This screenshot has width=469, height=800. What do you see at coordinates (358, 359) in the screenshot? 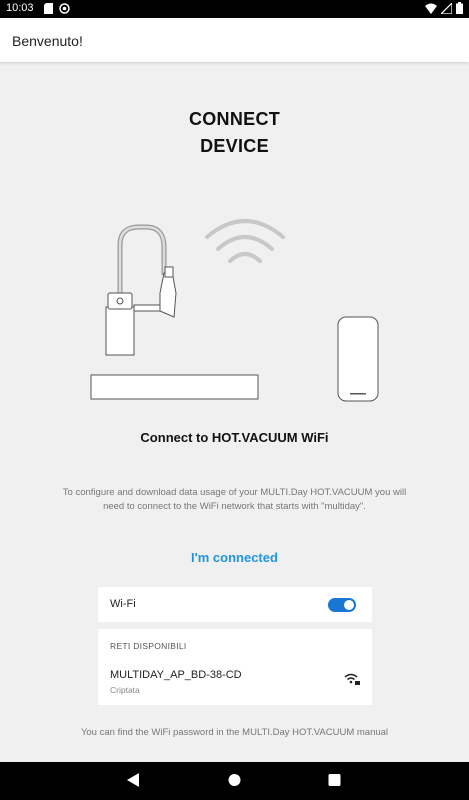
I see `phone-icon` at bounding box center [358, 359].